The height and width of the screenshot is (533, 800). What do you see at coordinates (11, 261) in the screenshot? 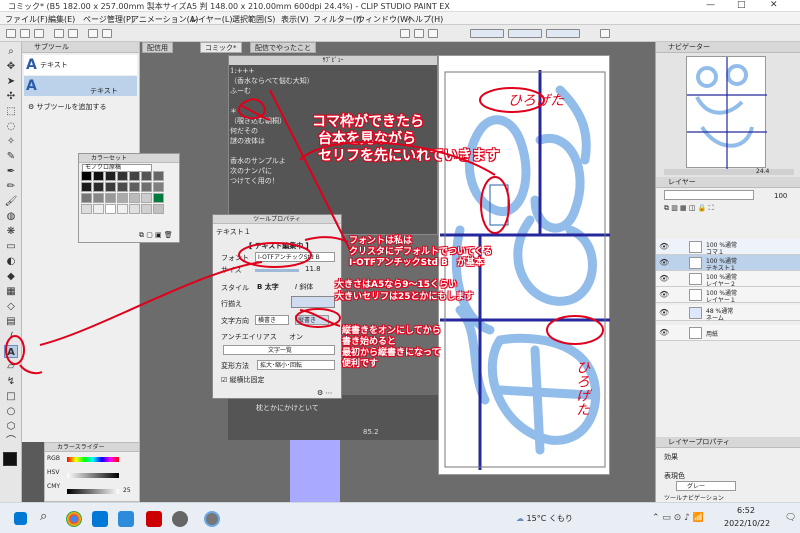
I see `blend-tool-icon: ◐` at bounding box center [11, 261].